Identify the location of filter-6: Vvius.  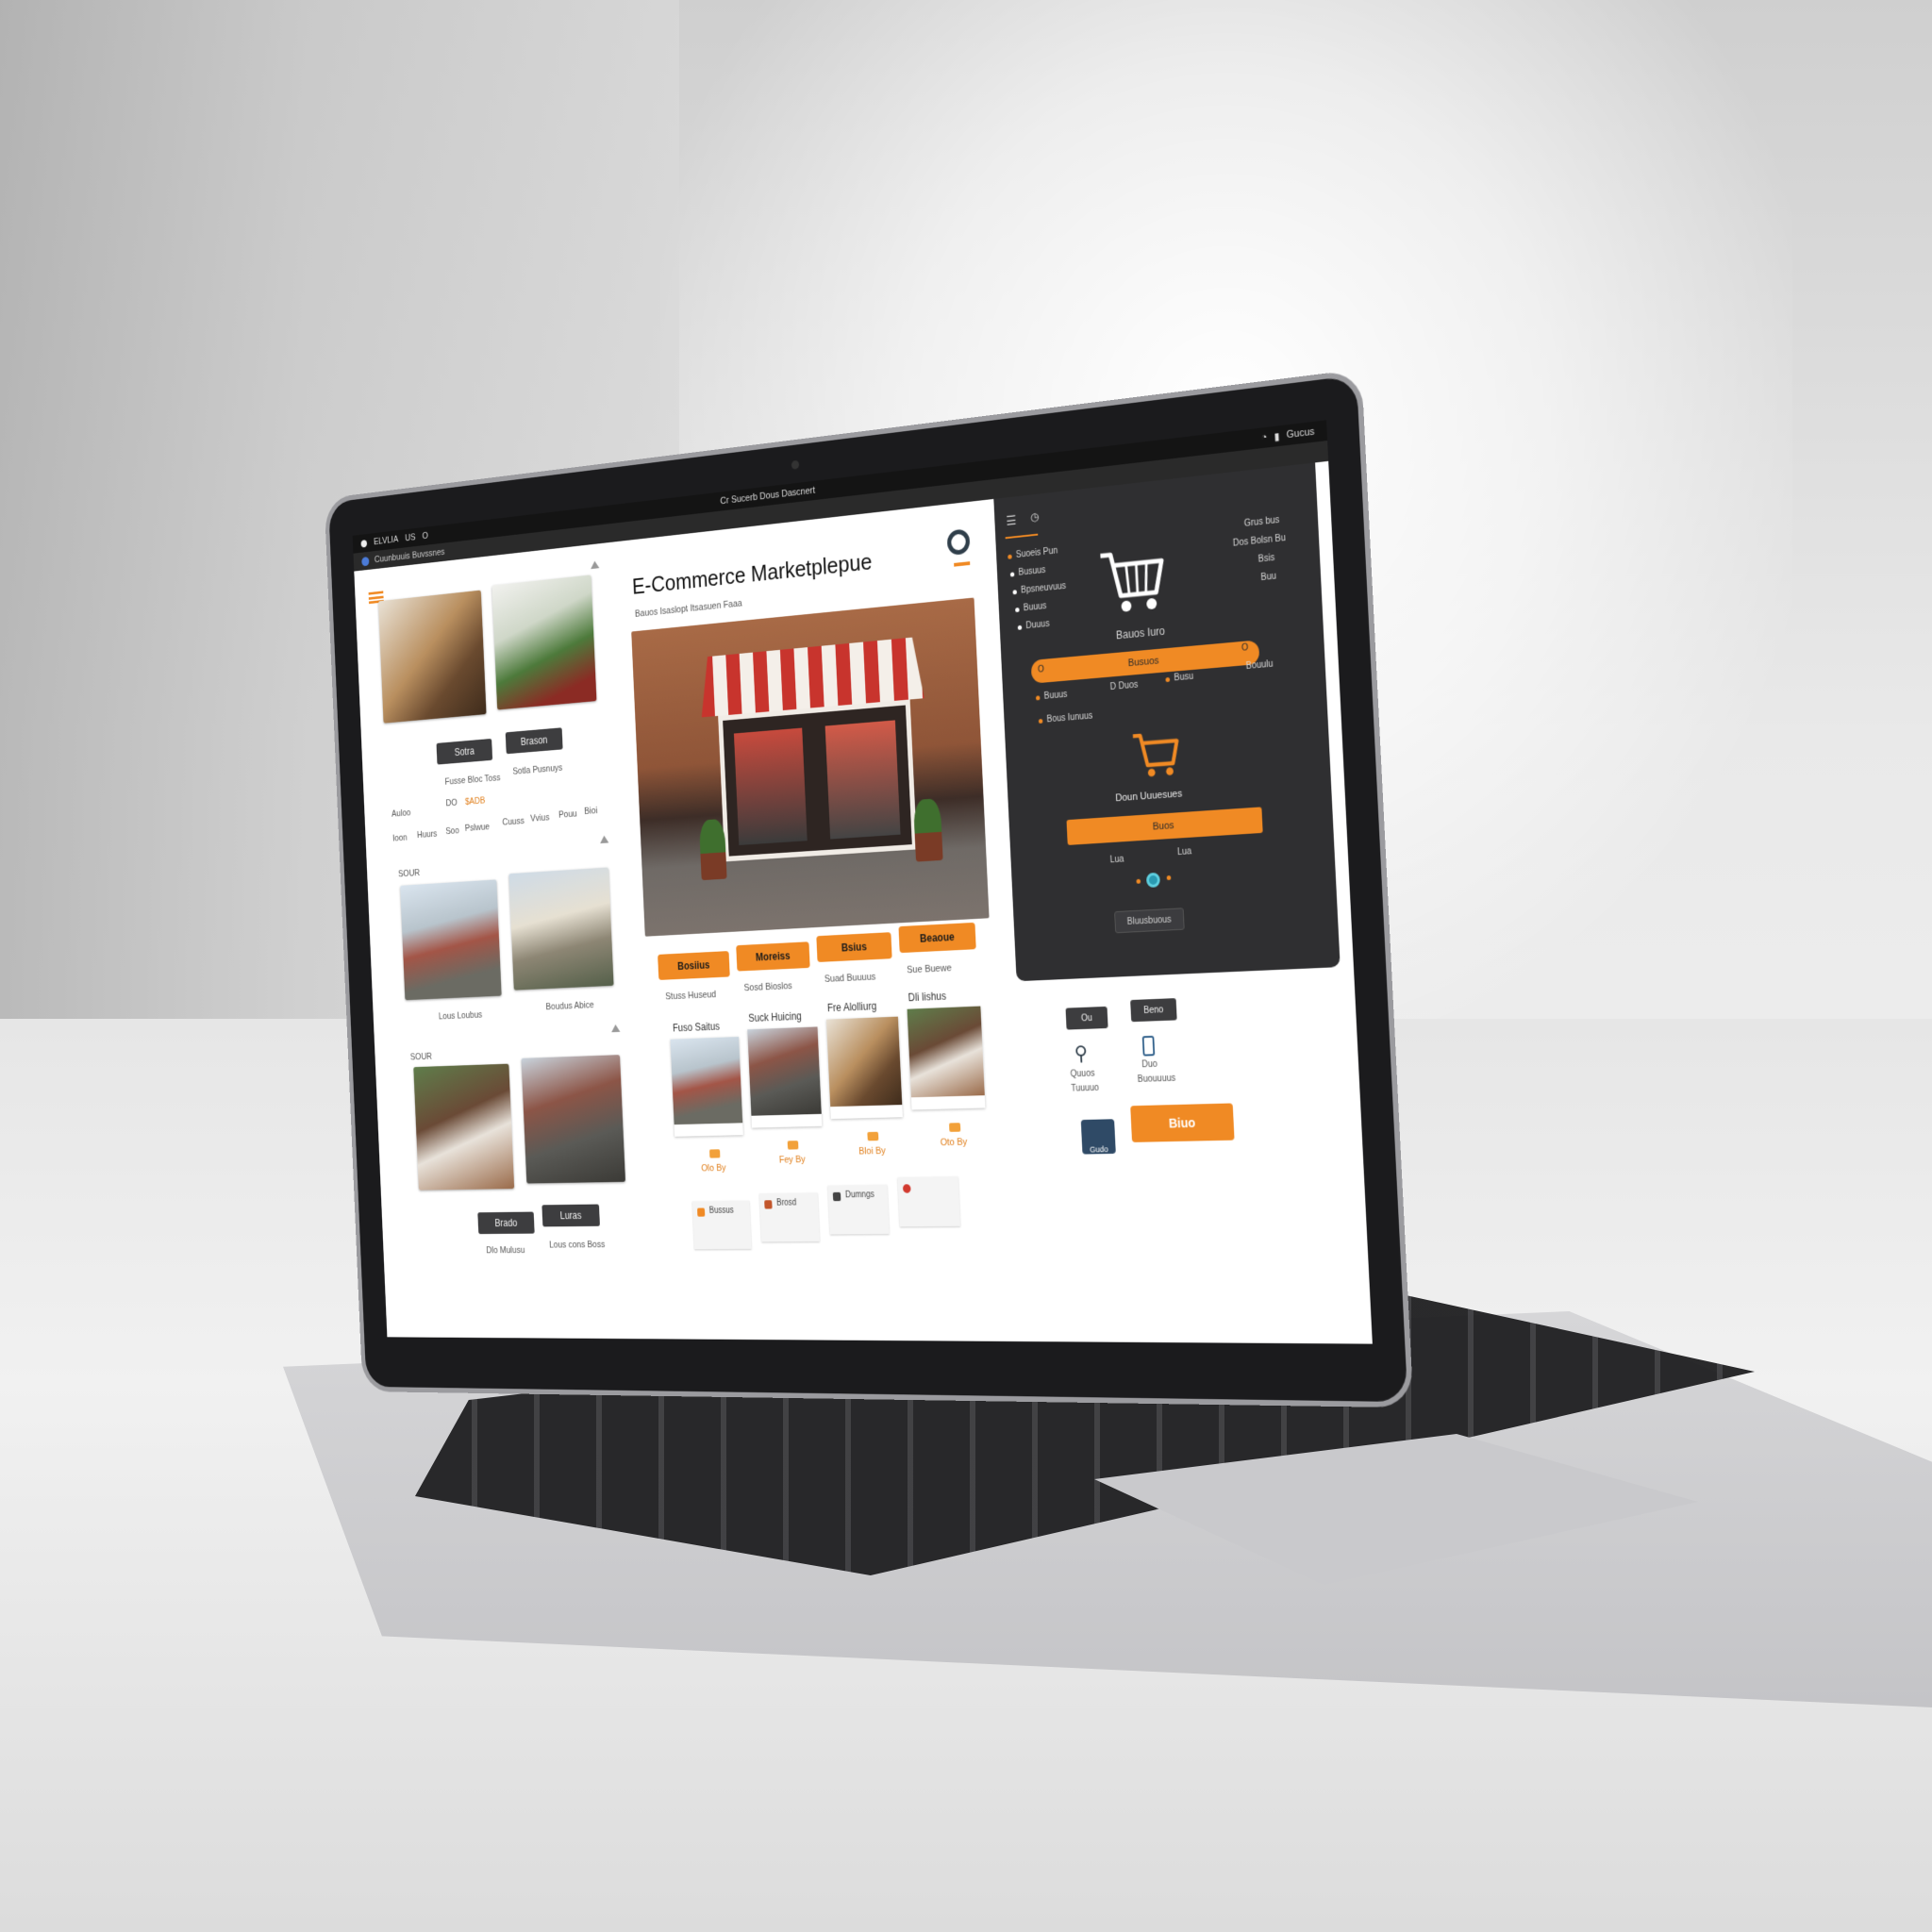
(540, 818).